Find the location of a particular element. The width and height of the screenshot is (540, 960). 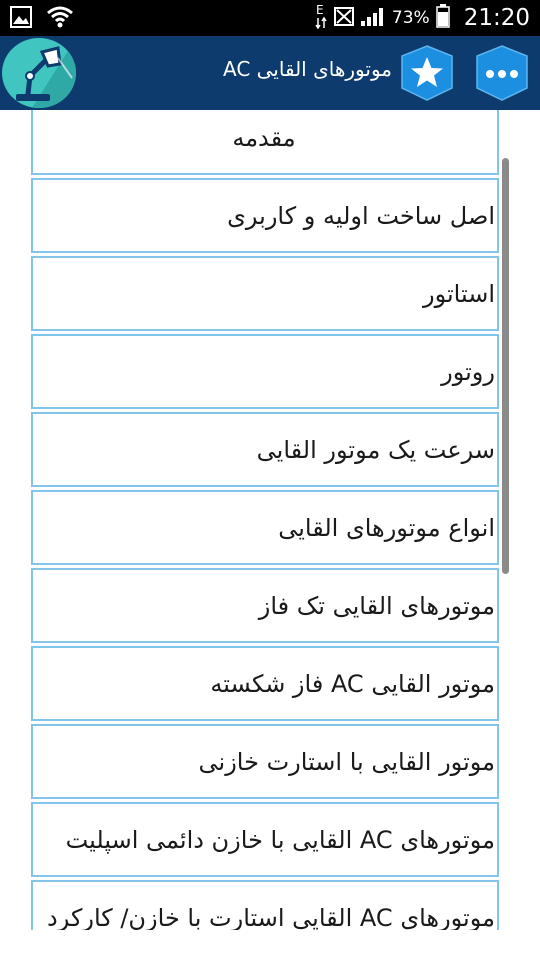

app-bar: موتورهای القایی AC is located at coordinates (270, 73).